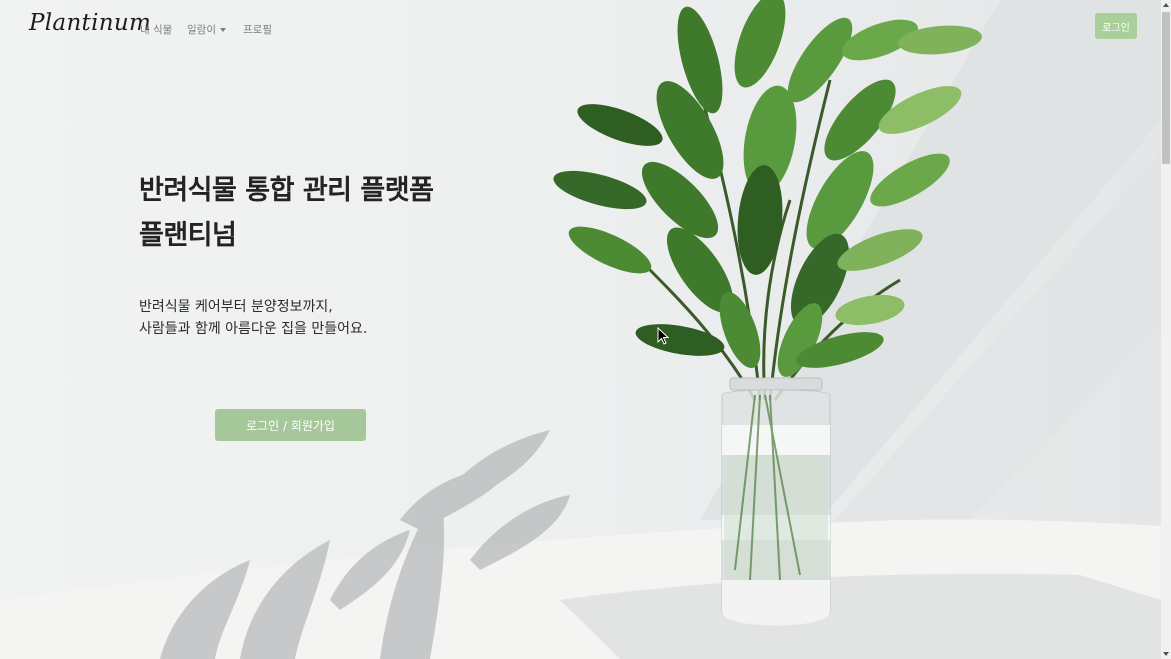 This screenshot has width=1171, height=659. What do you see at coordinates (236, 307) in the screenshot?
I see `description-line-1: 반려식물 케어부터 분양정보까지,` at bounding box center [236, 307].